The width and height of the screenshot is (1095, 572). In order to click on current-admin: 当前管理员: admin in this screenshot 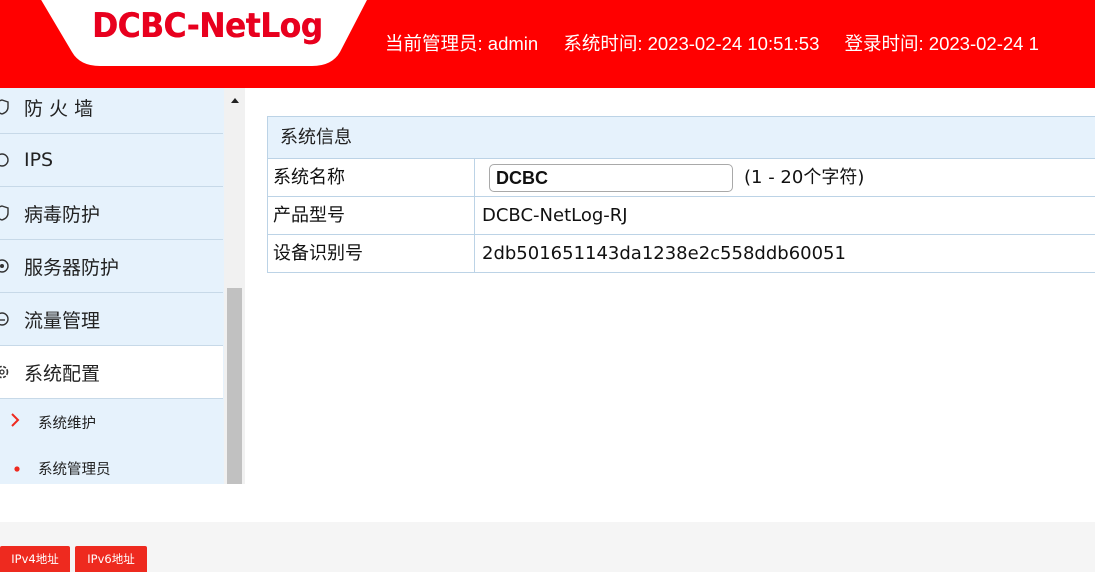, I will do `click(462, 43)`.